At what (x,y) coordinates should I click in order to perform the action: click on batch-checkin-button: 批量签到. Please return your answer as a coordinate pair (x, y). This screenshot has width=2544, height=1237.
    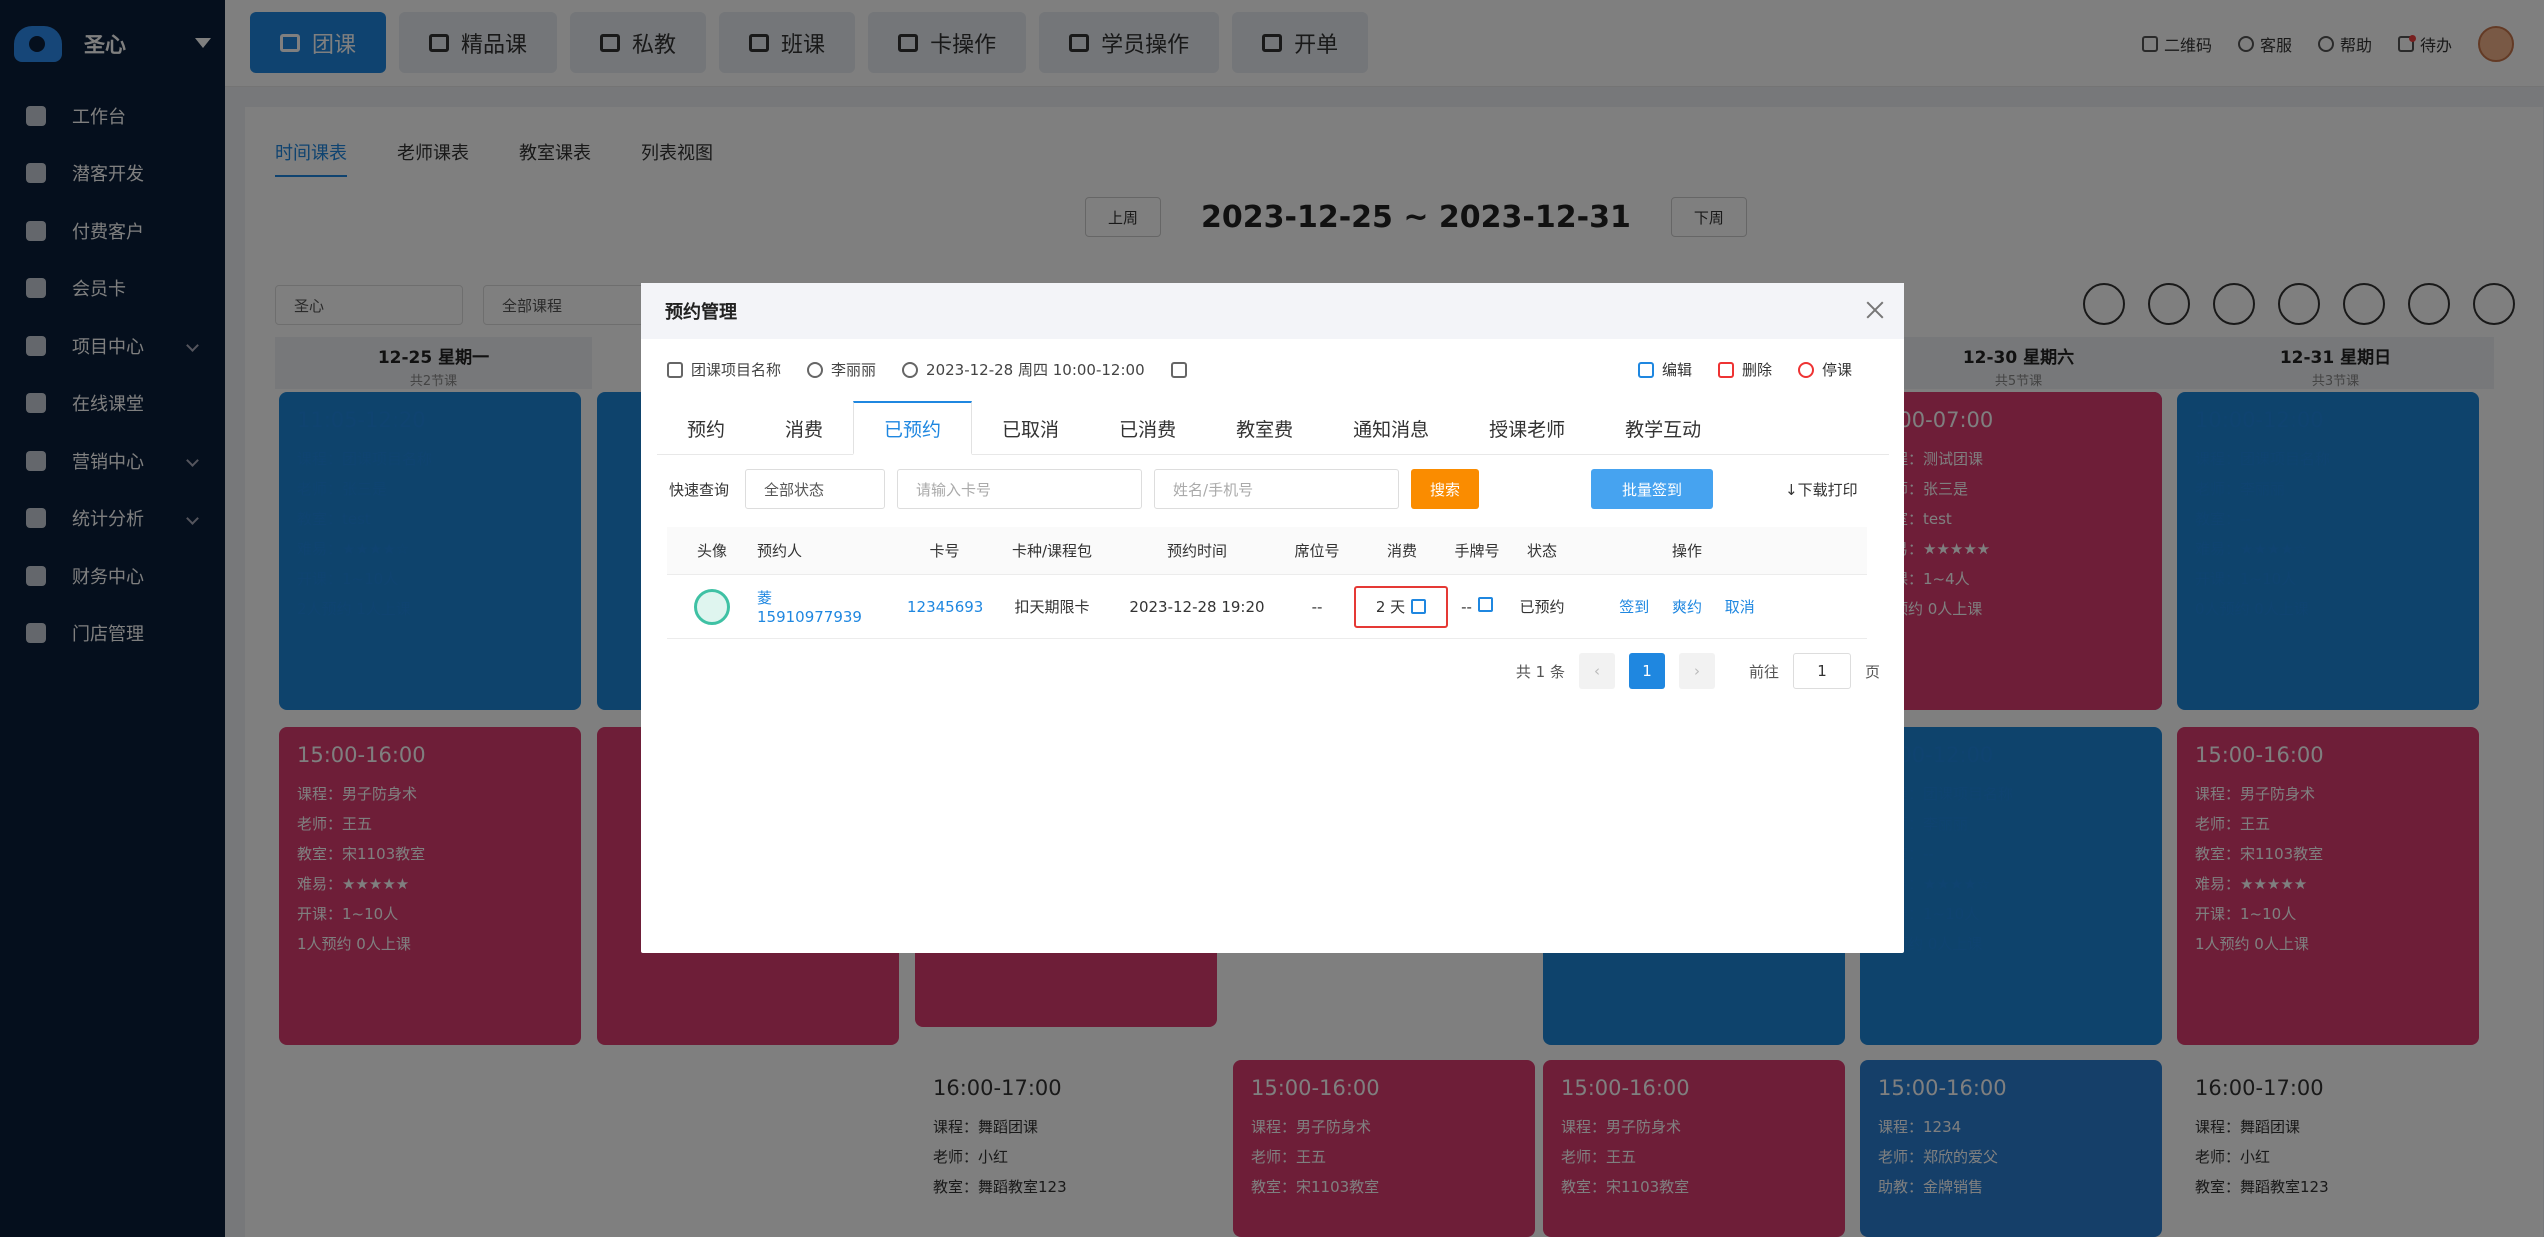
    Looking at the image, I should click on (1652, 489).